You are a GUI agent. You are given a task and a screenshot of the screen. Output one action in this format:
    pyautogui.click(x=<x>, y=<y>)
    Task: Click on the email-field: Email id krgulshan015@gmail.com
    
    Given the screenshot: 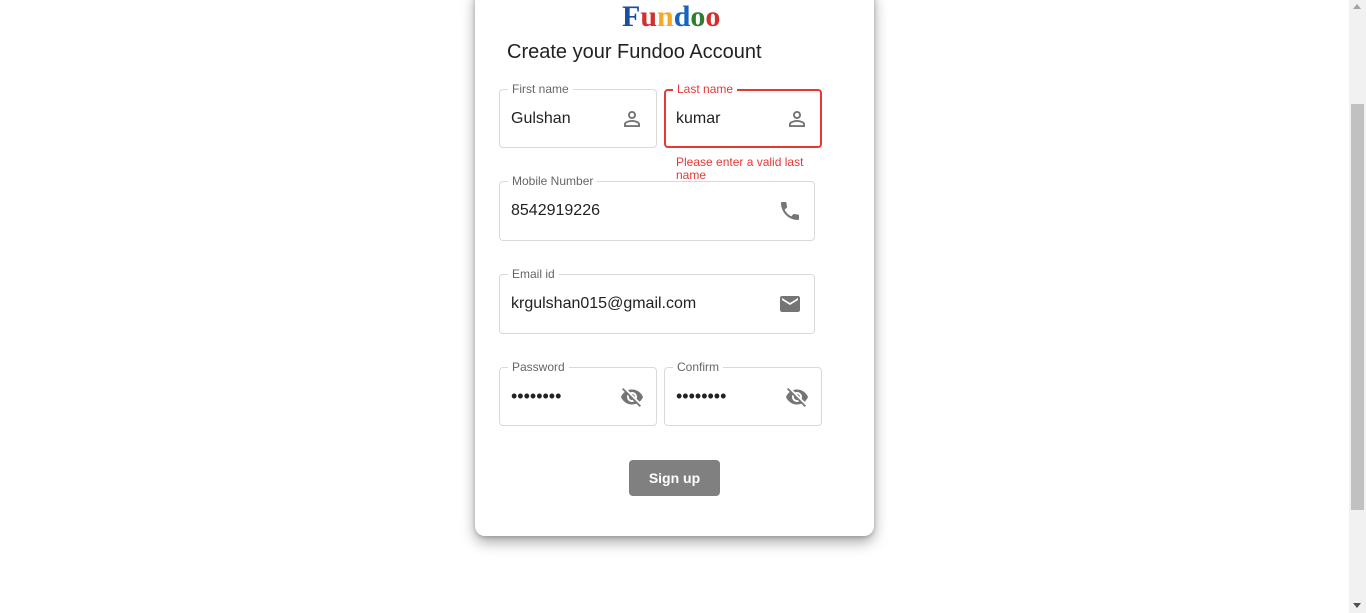 What is the action you would take?
    pyautogui.click(x=657, y=300)
    